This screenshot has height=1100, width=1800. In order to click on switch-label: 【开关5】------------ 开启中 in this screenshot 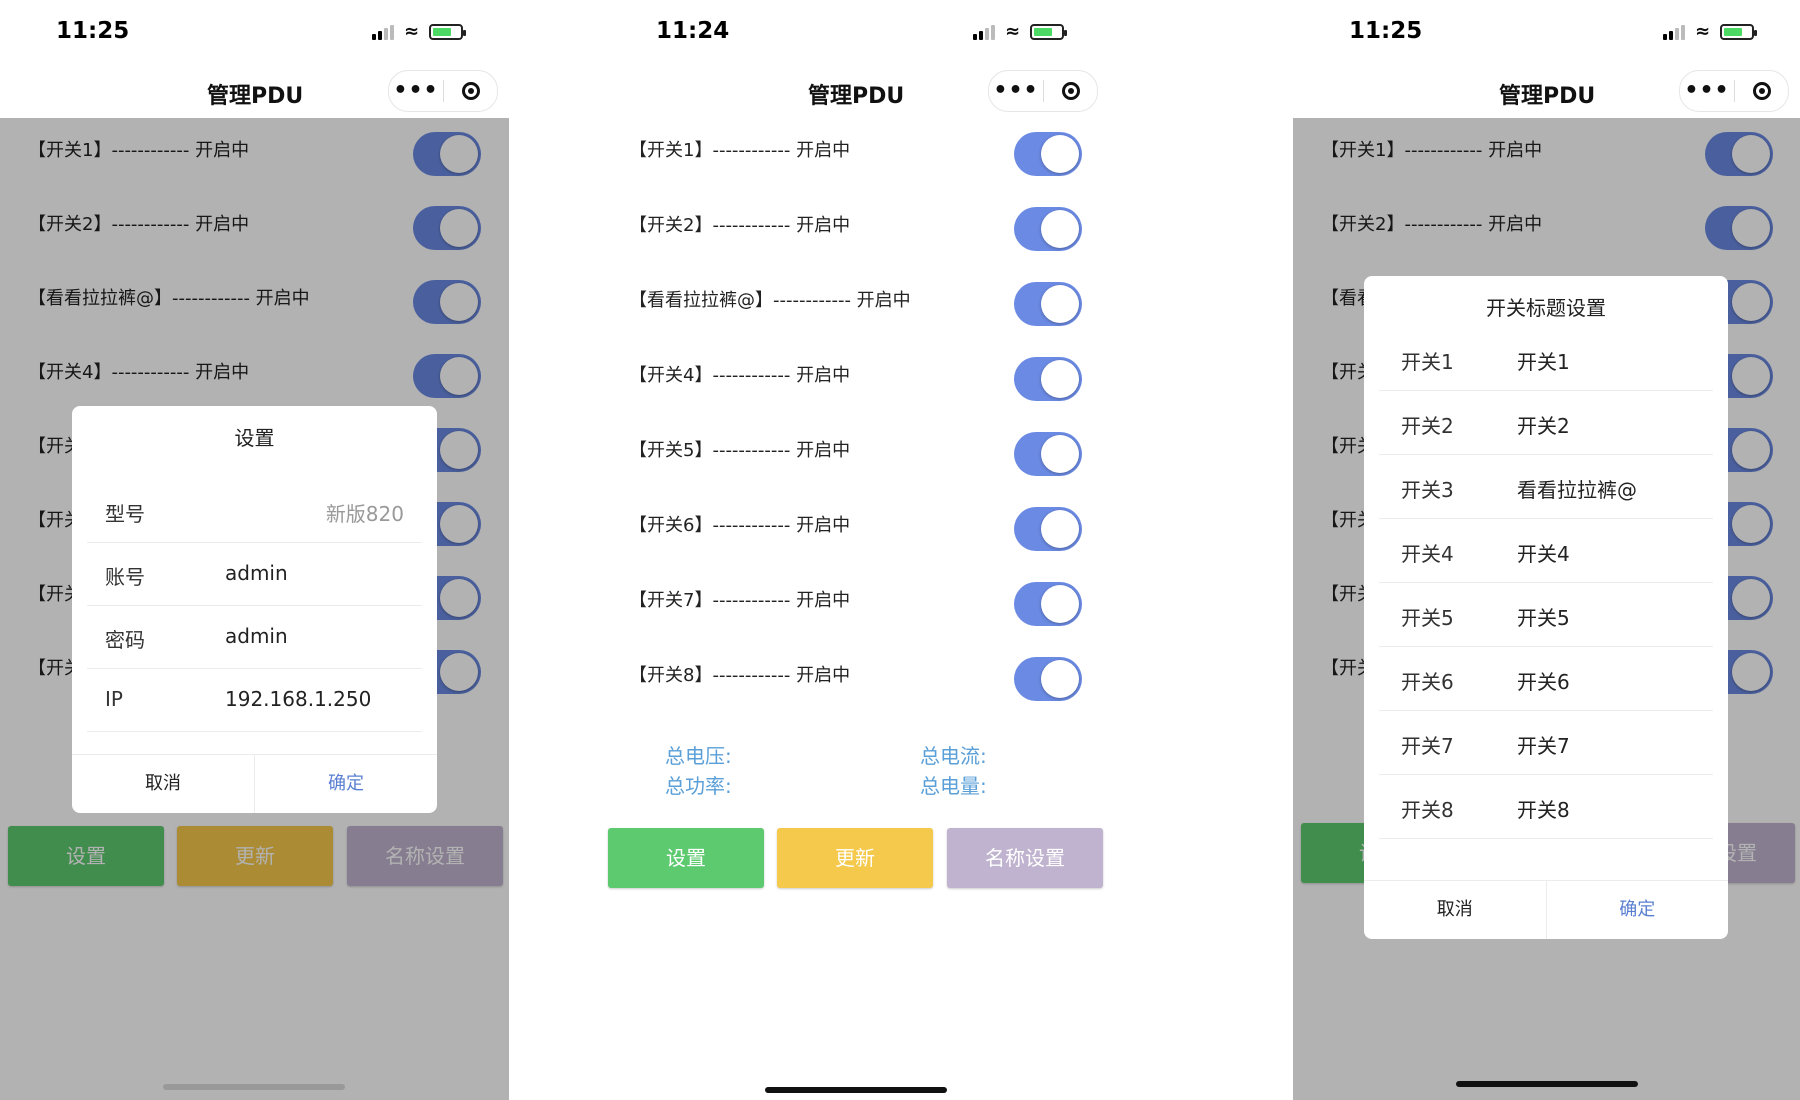, I will do `click(740, 450)`.